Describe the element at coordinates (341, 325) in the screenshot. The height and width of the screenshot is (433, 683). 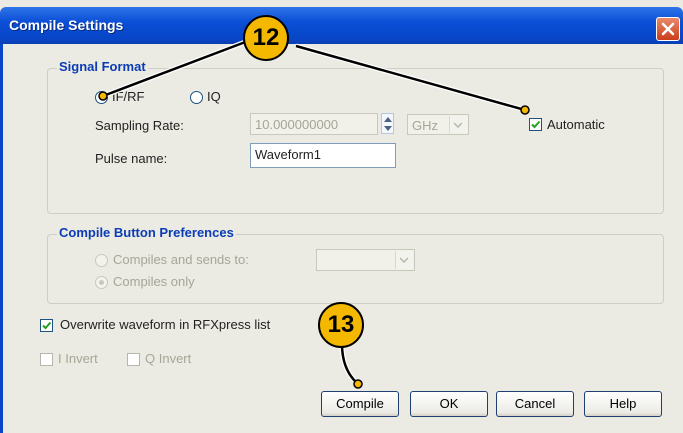
I see `callout-13: 13` at that location.